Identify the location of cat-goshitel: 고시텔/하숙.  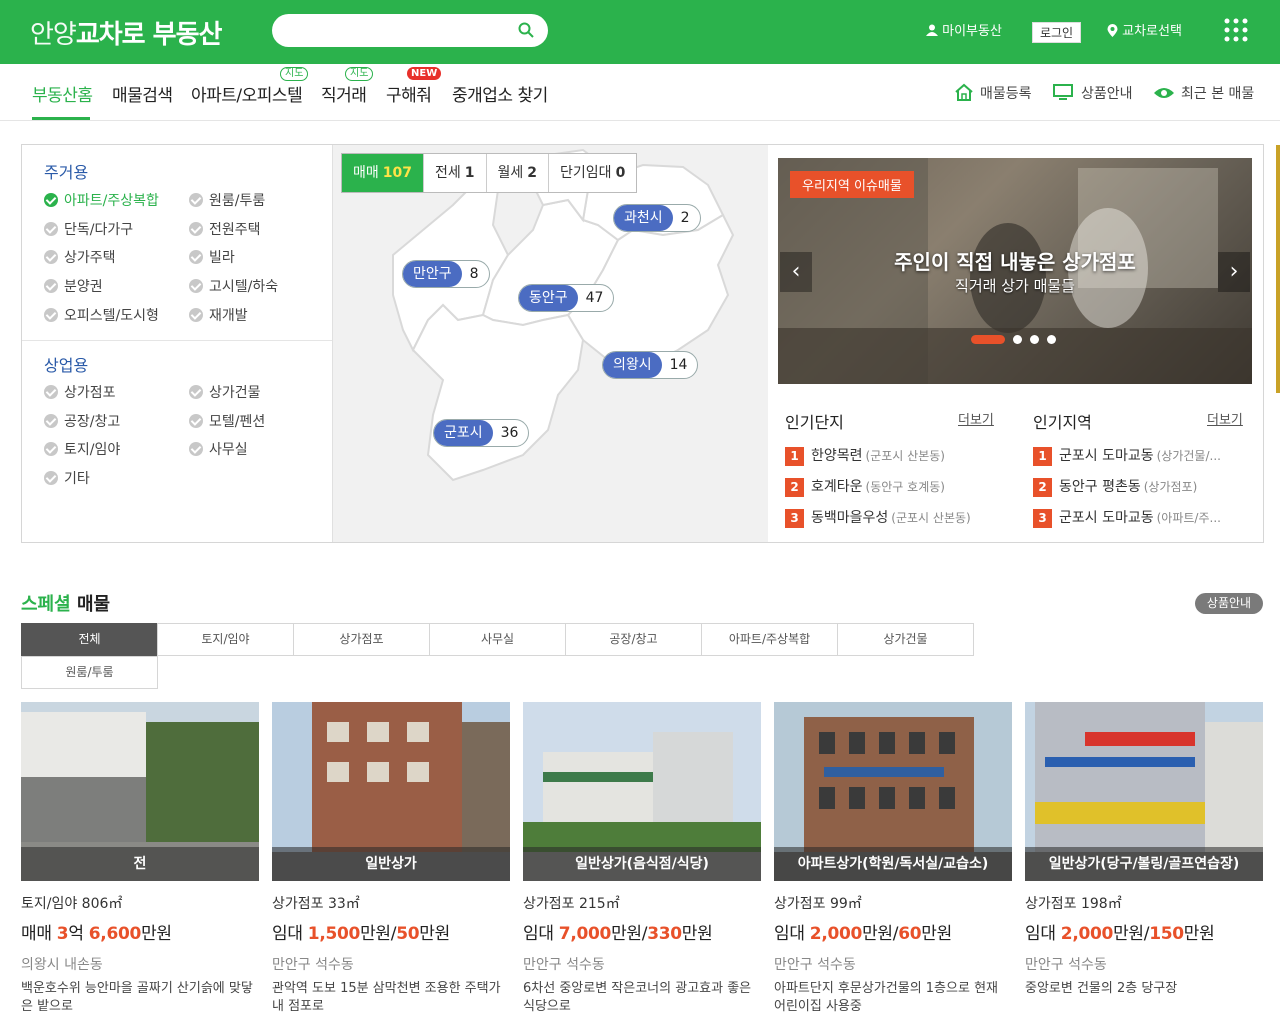
(233, 286).